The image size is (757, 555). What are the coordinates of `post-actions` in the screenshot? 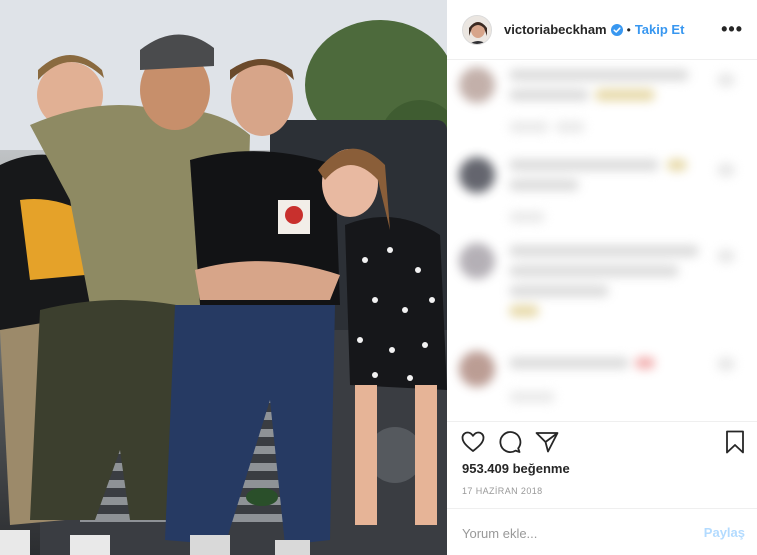 It's located at (602, 441).